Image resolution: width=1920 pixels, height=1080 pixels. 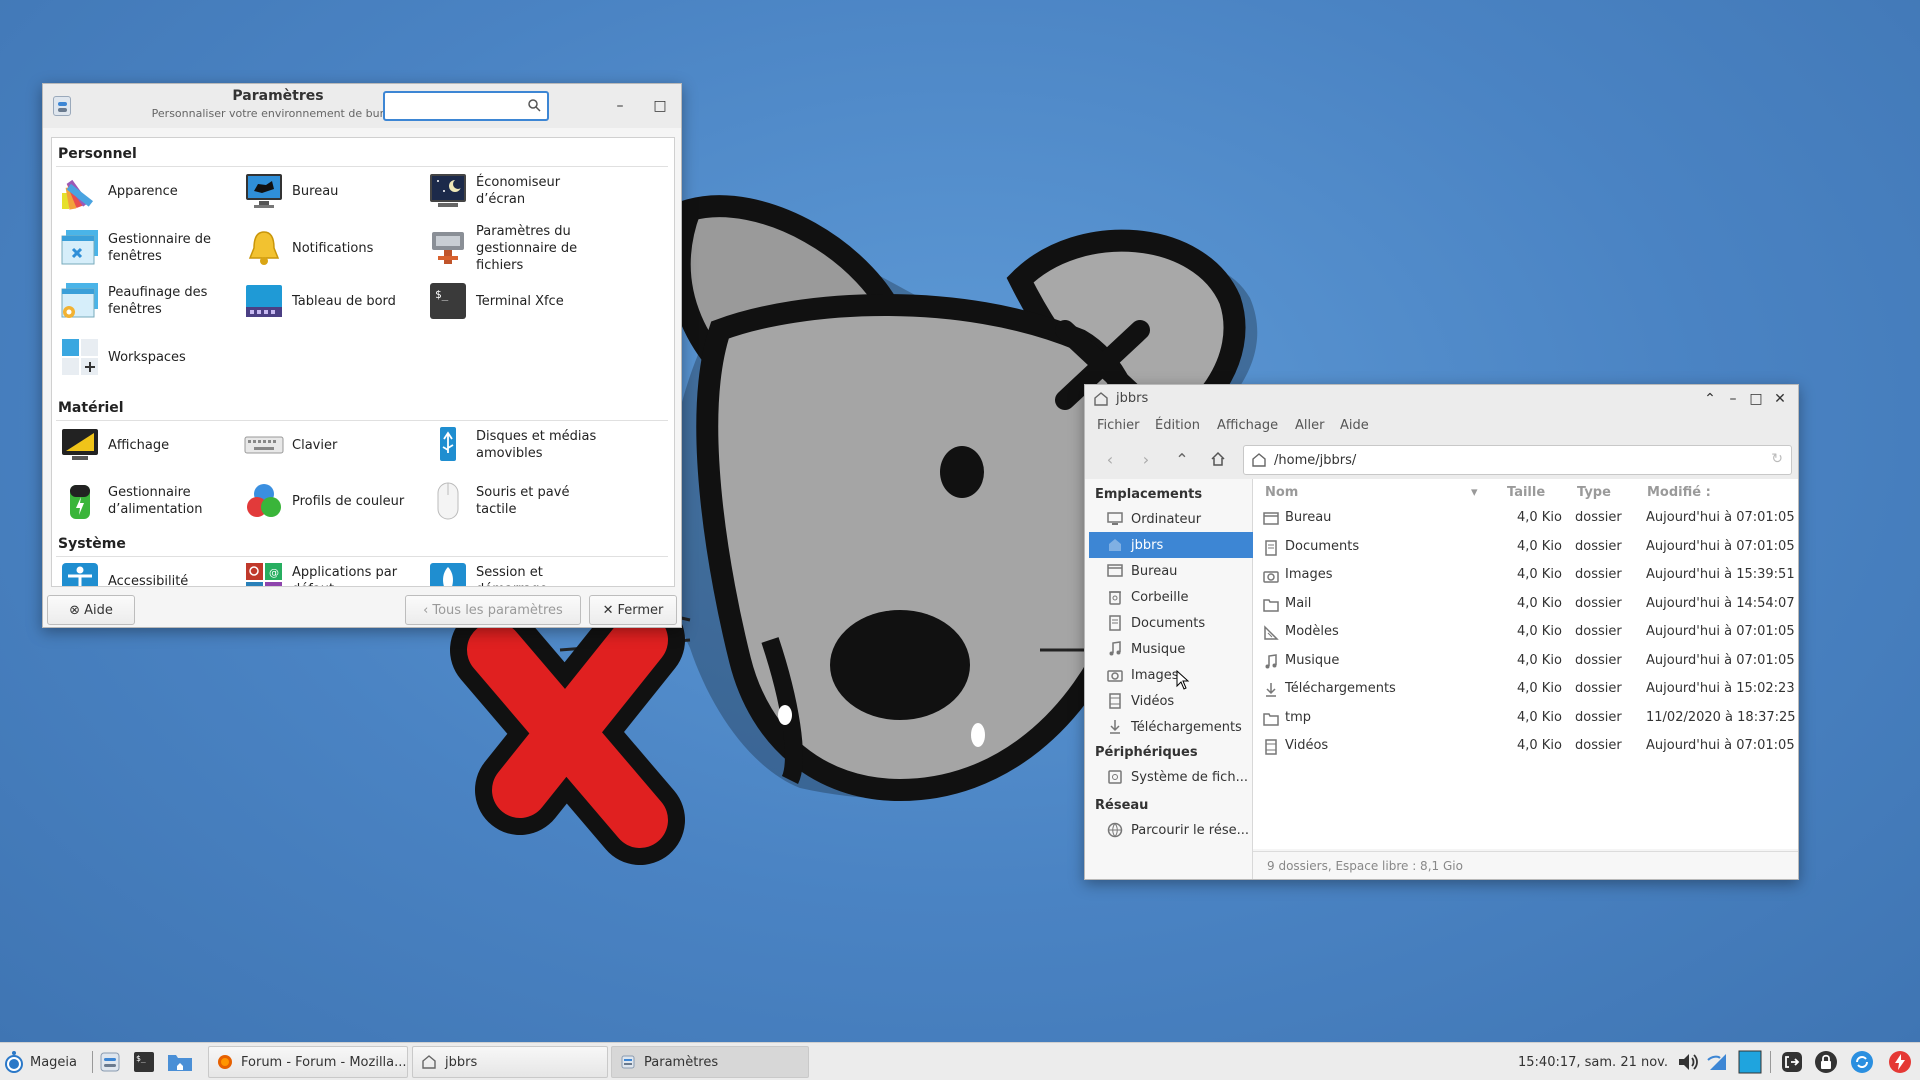 What do you see at coordinates (91, 610) in the screenshot?
I see `help-button: ⊗ Aide` at bounding box center [91, 610].